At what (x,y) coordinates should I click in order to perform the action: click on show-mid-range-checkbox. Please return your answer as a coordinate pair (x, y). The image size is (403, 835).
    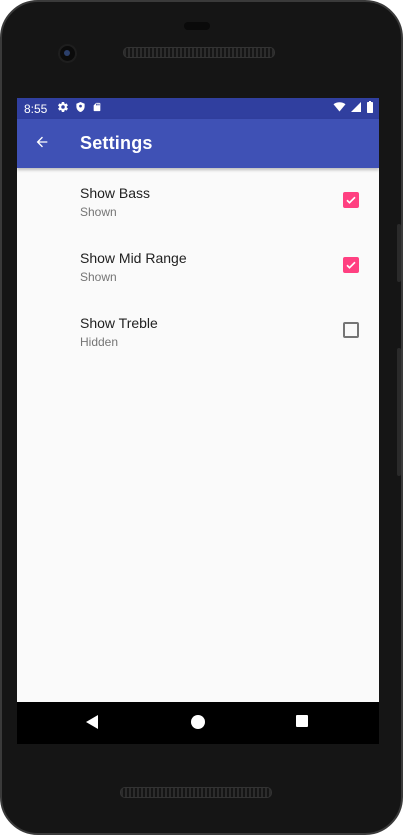
    Looking at the image, I should click on (351, 265).